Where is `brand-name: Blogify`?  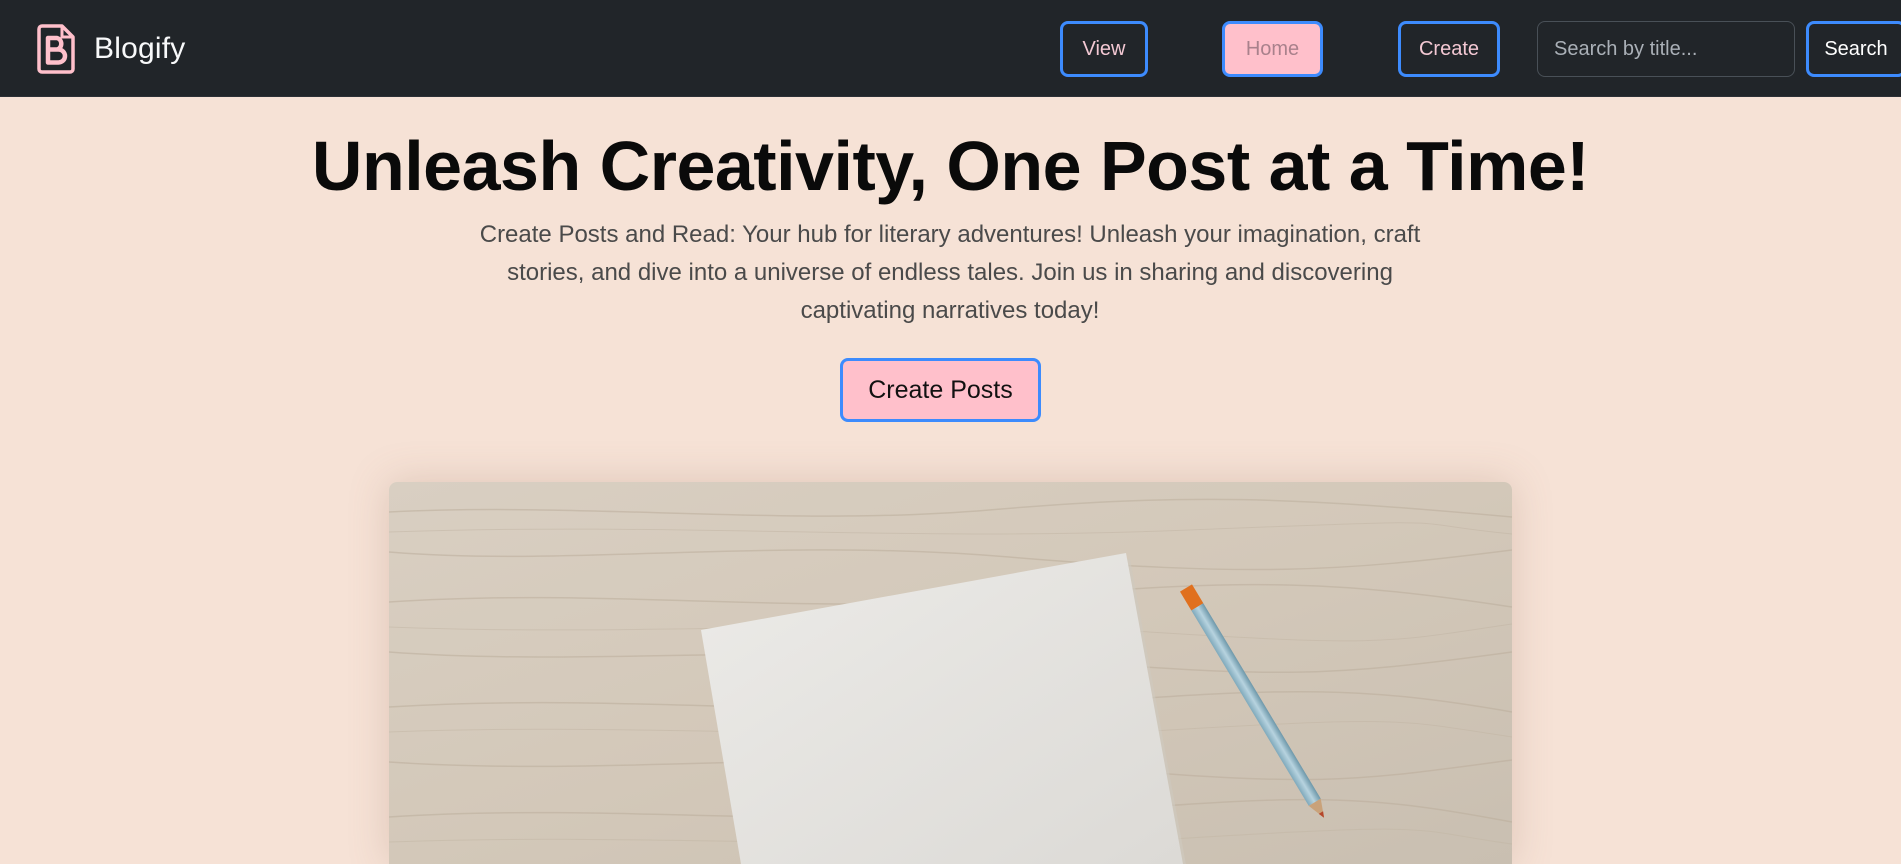
brand-name: Blogify is located at coordinates (140, 48).